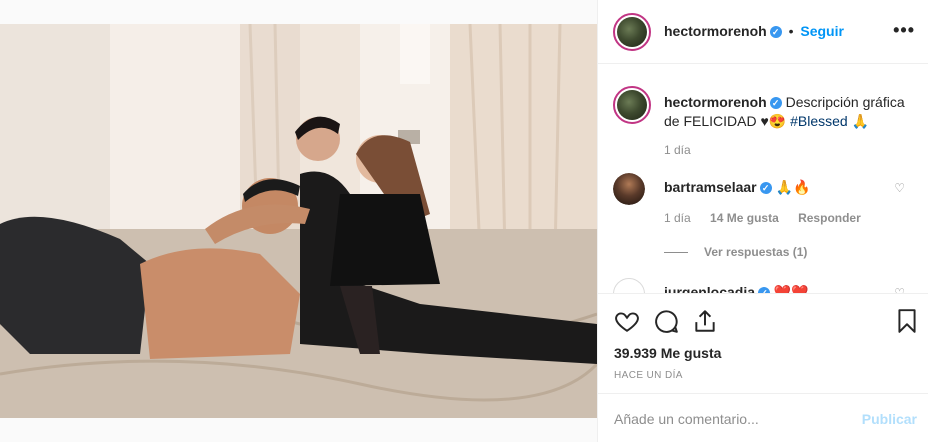 This screenshot has height=442, width=928. Describe the element at coordinates (819, 121) in the screenshot. I see `caption-hashtag: #Blessed` at that location.